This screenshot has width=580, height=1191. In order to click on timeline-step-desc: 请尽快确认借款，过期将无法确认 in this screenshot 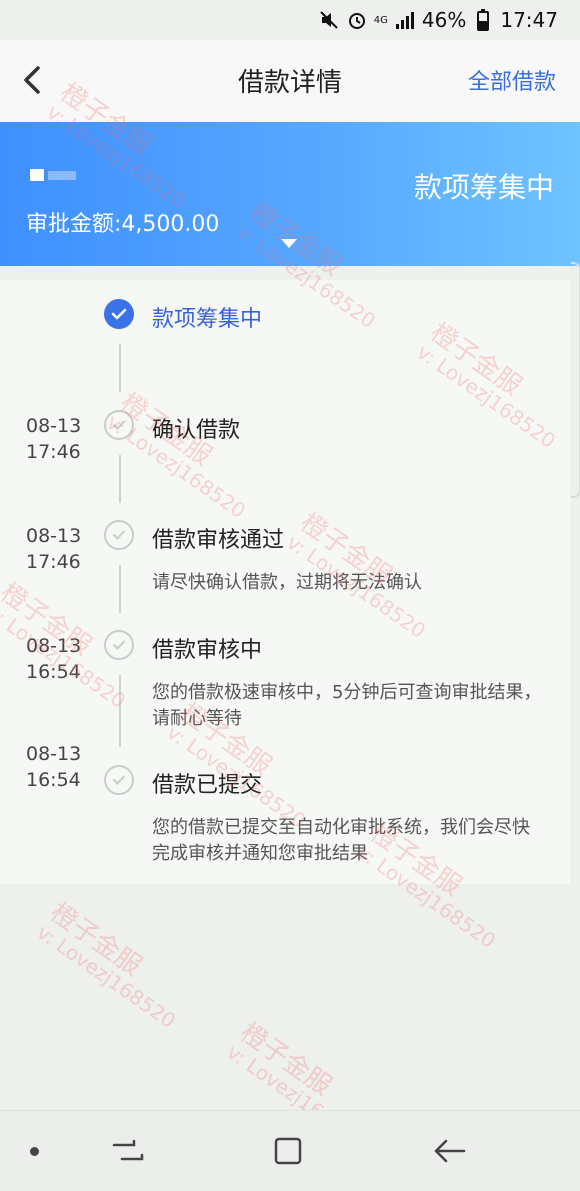, I will do `click(287, 582)`.